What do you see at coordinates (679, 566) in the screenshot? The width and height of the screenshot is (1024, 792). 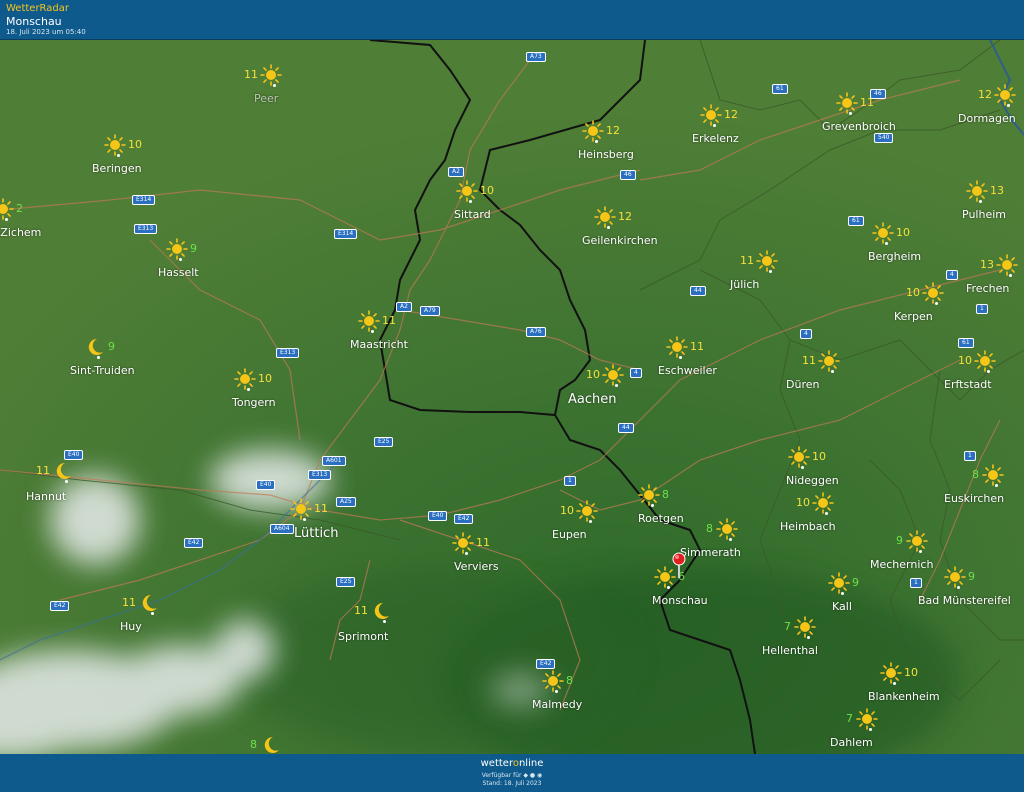 I see `location-pin-icon` at bounding box center [679, 566].